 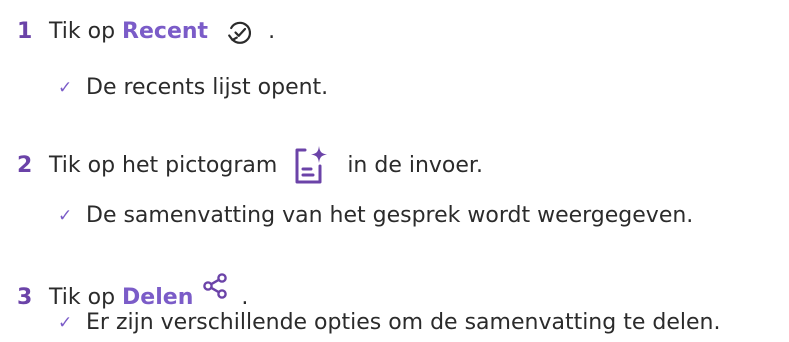 What do you see at coordinates (216, 286) in the screenshot?
I see `share-icon` at bounding box center [216, 286].